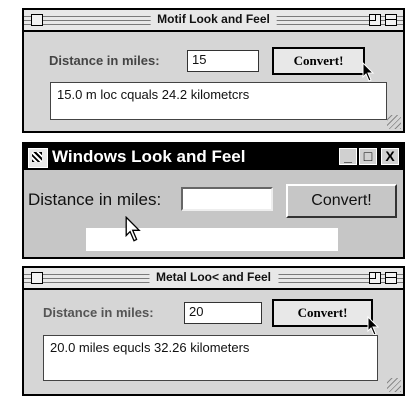  Describe the element at coordinates (227, 199) in the screenshot. I see `distance-input` at that location.